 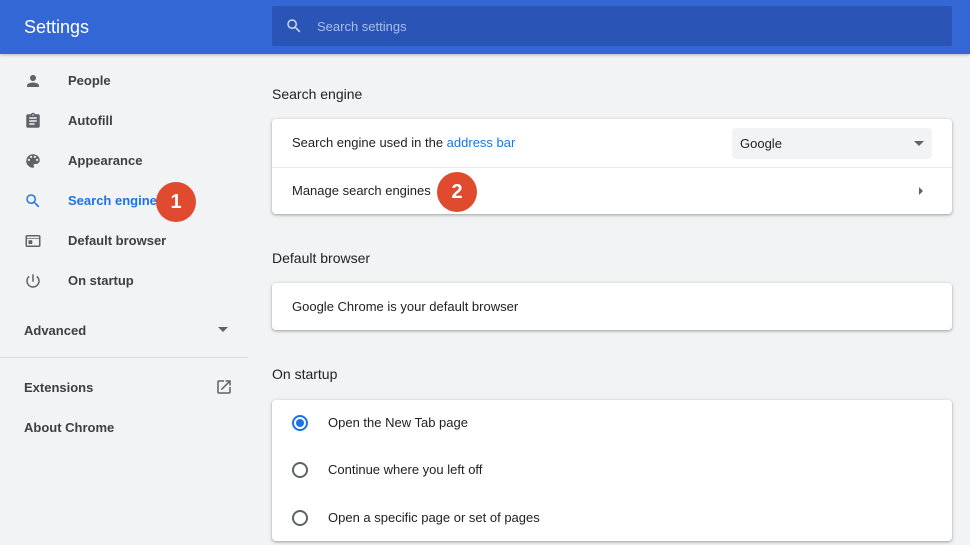 I want to click on section-title-default-browser: Default browser, so click(x=321, y=258).